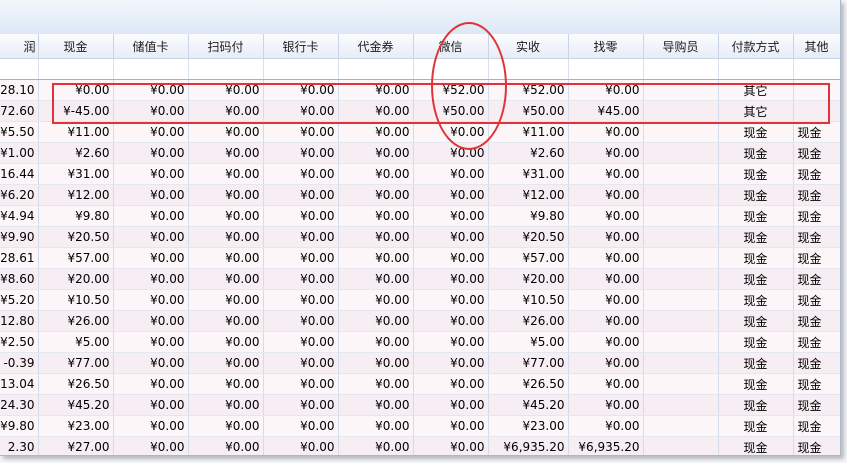 This screenshot has width=847, height=463. I want to click on filter-cell-voucher, so click(376, 69).